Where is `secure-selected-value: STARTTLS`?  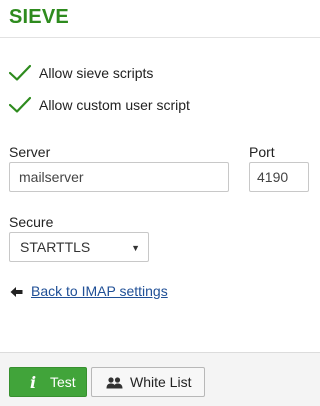
secure-selected-value: STARTTLS is located at coordinates (55, 247).